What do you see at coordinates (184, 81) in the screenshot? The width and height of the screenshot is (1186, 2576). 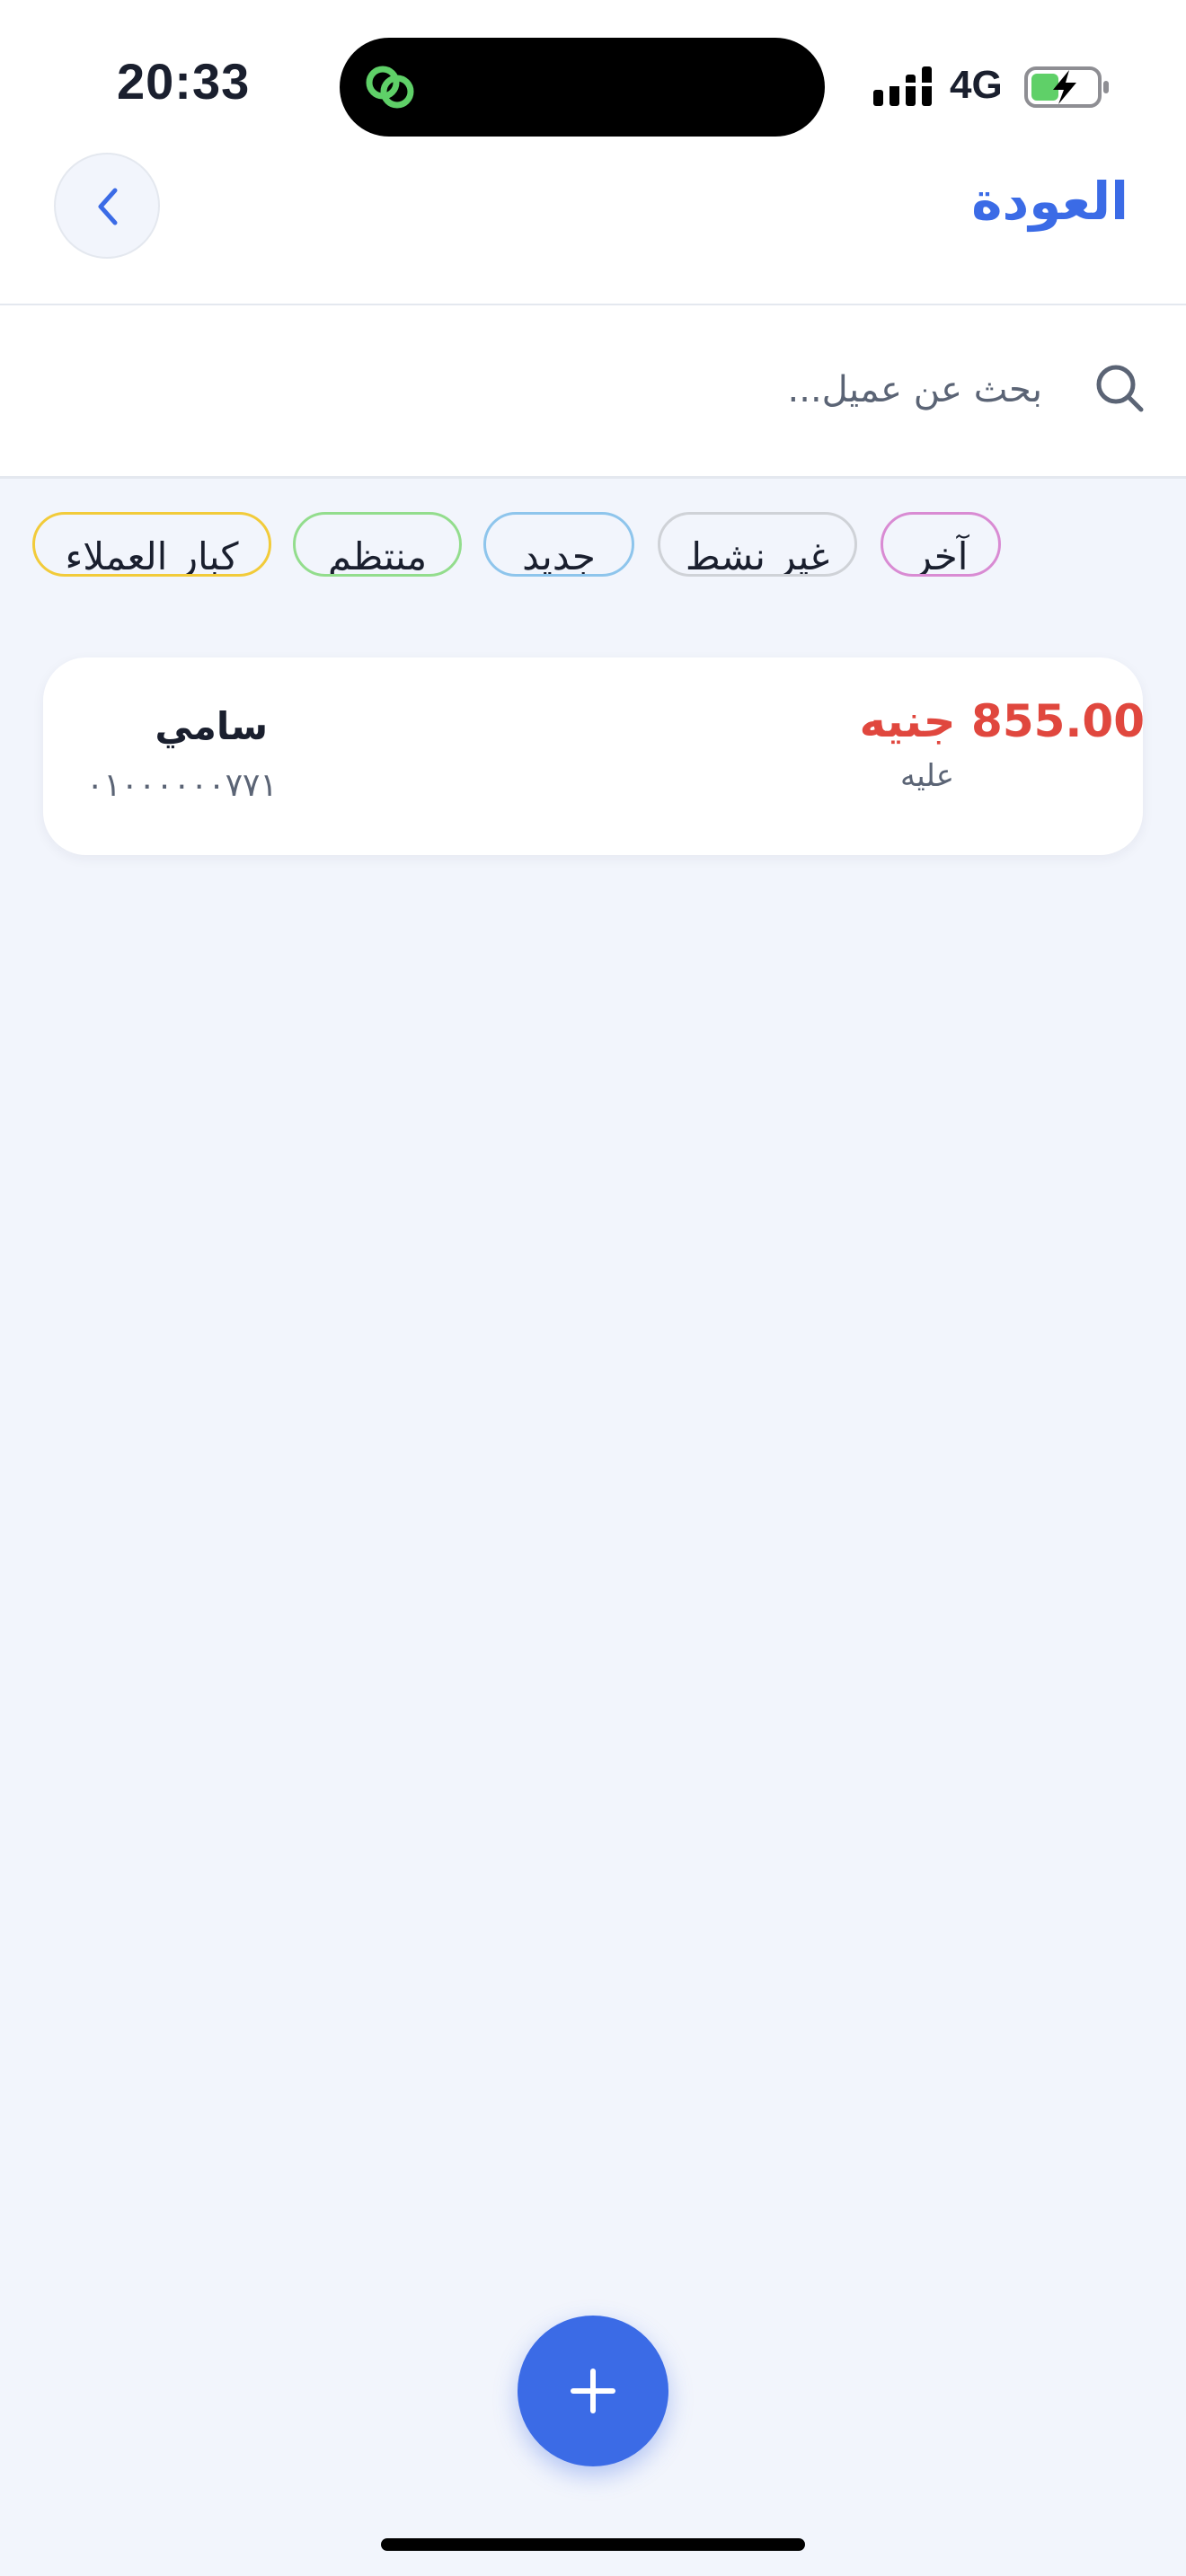 I see `status-time: 20:33` at bounding box center [184, 81].